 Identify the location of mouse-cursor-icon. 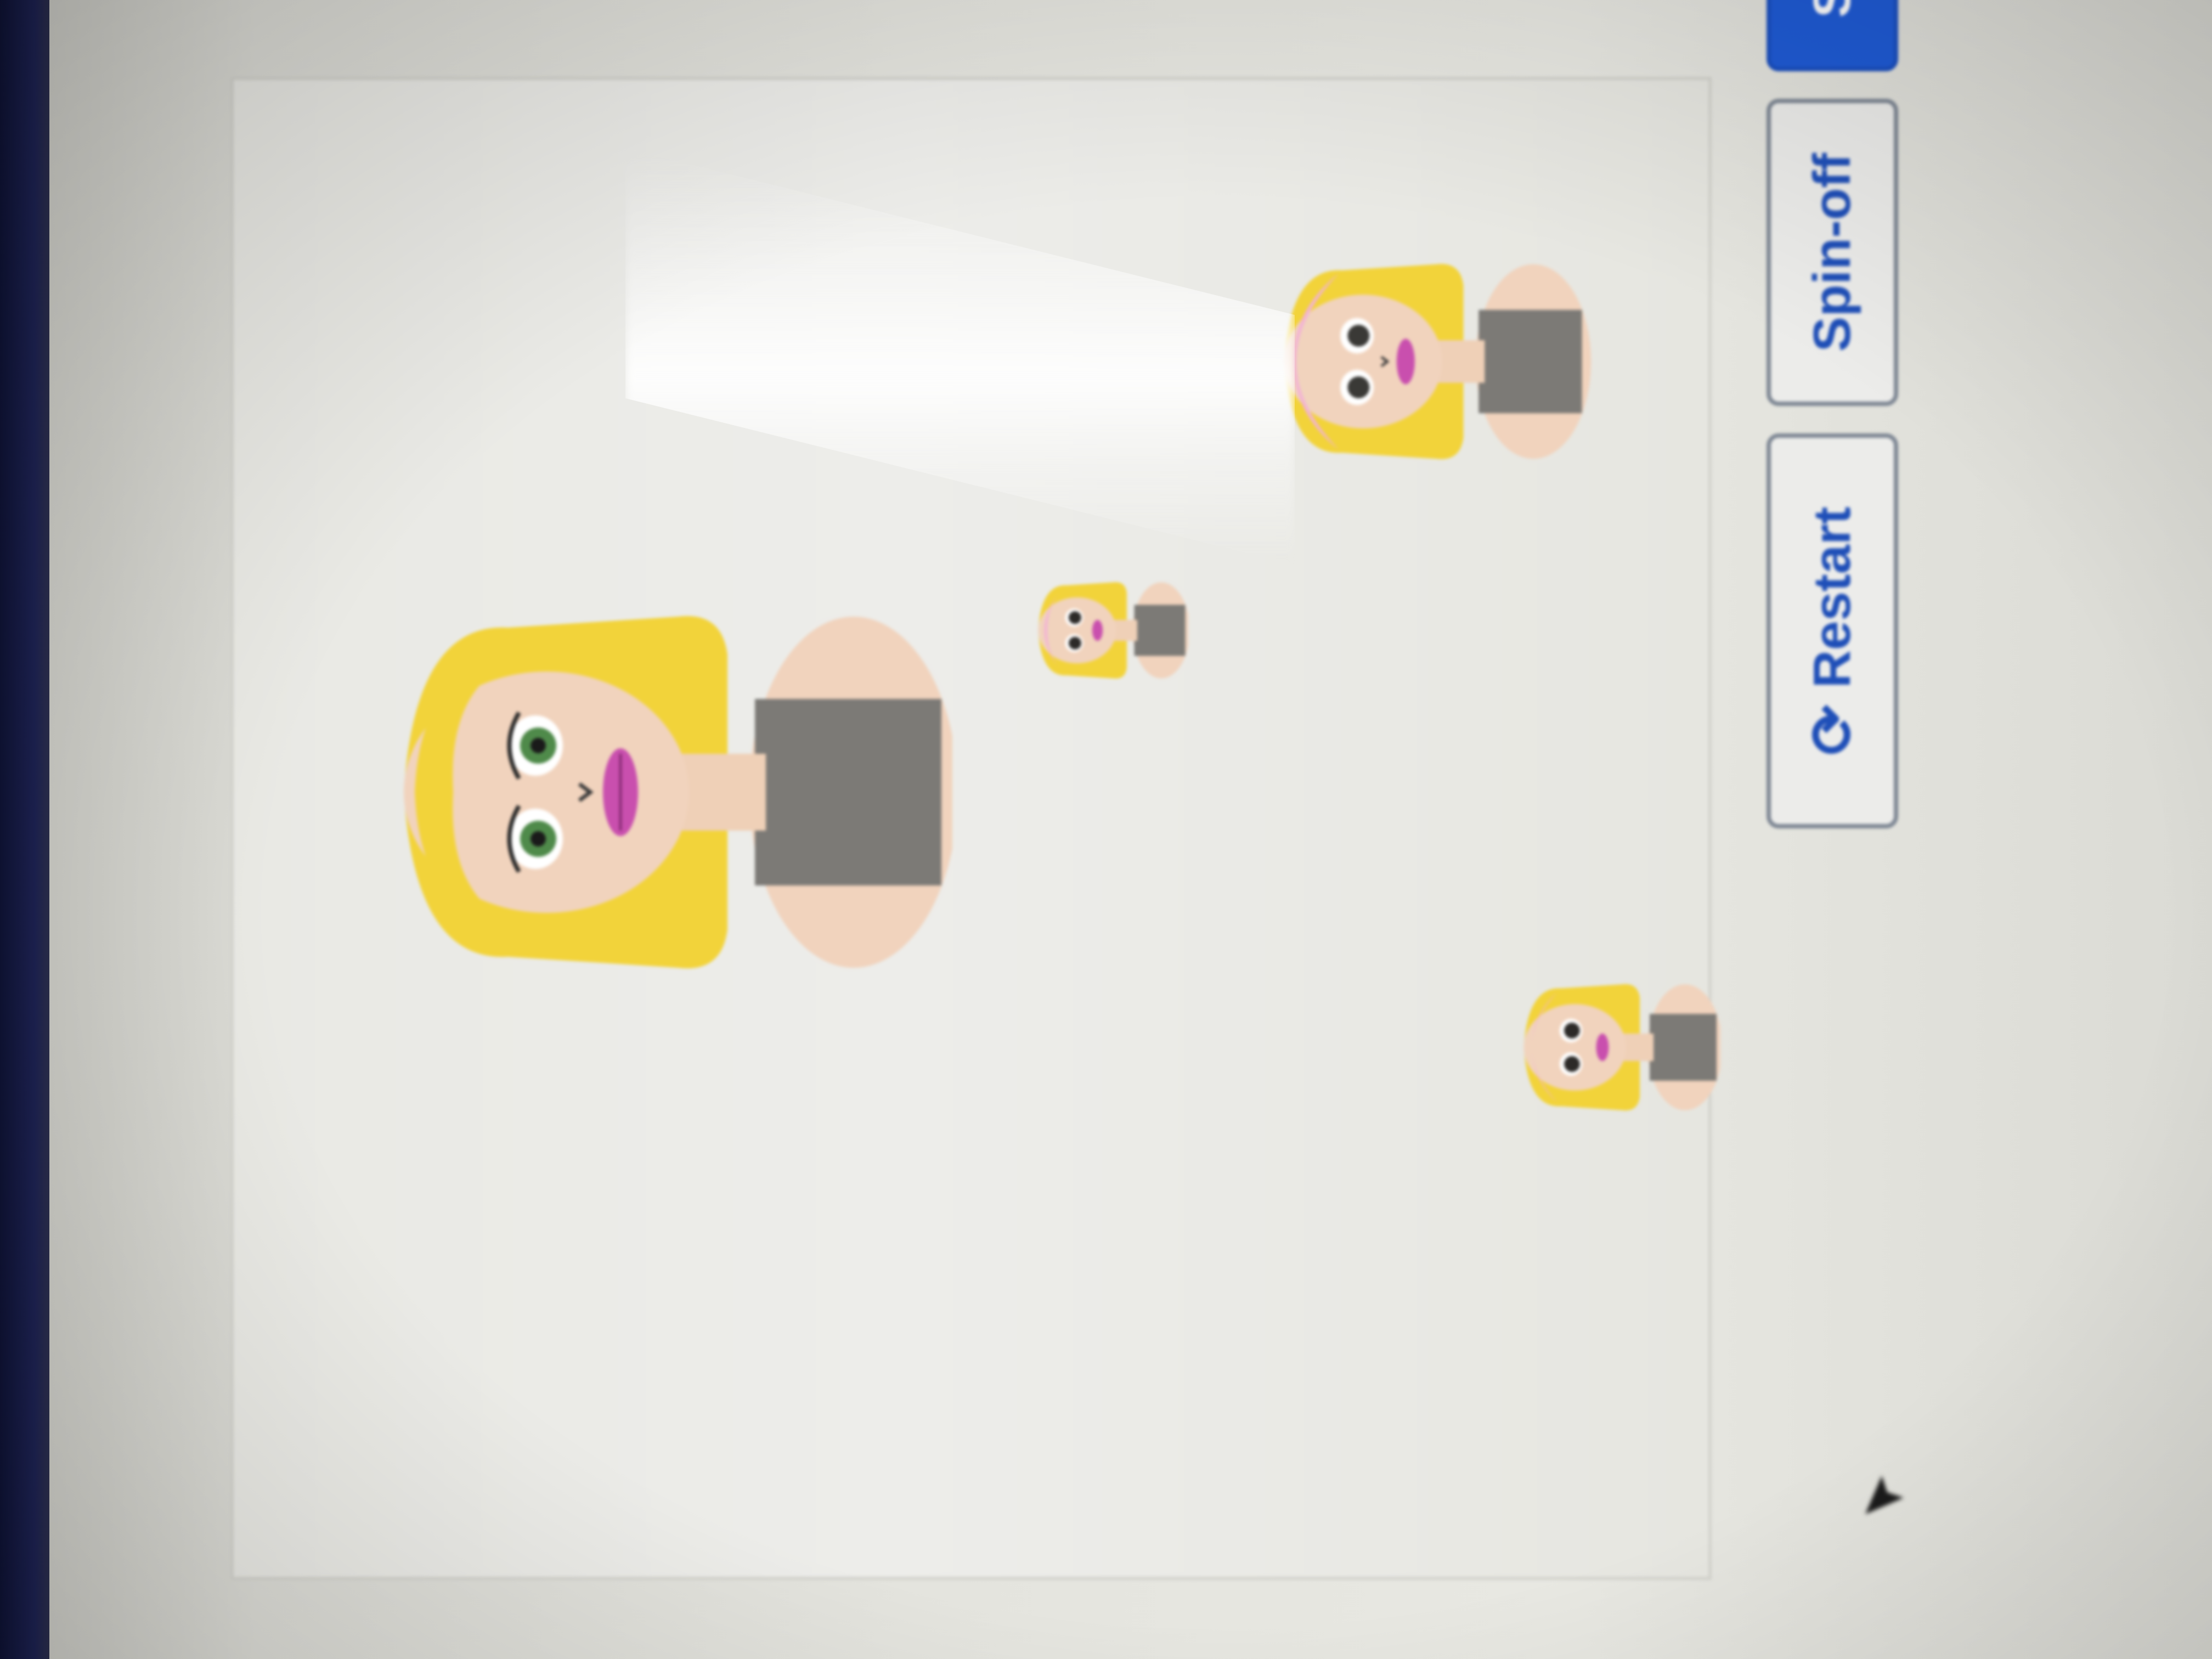
(1885, 1495).